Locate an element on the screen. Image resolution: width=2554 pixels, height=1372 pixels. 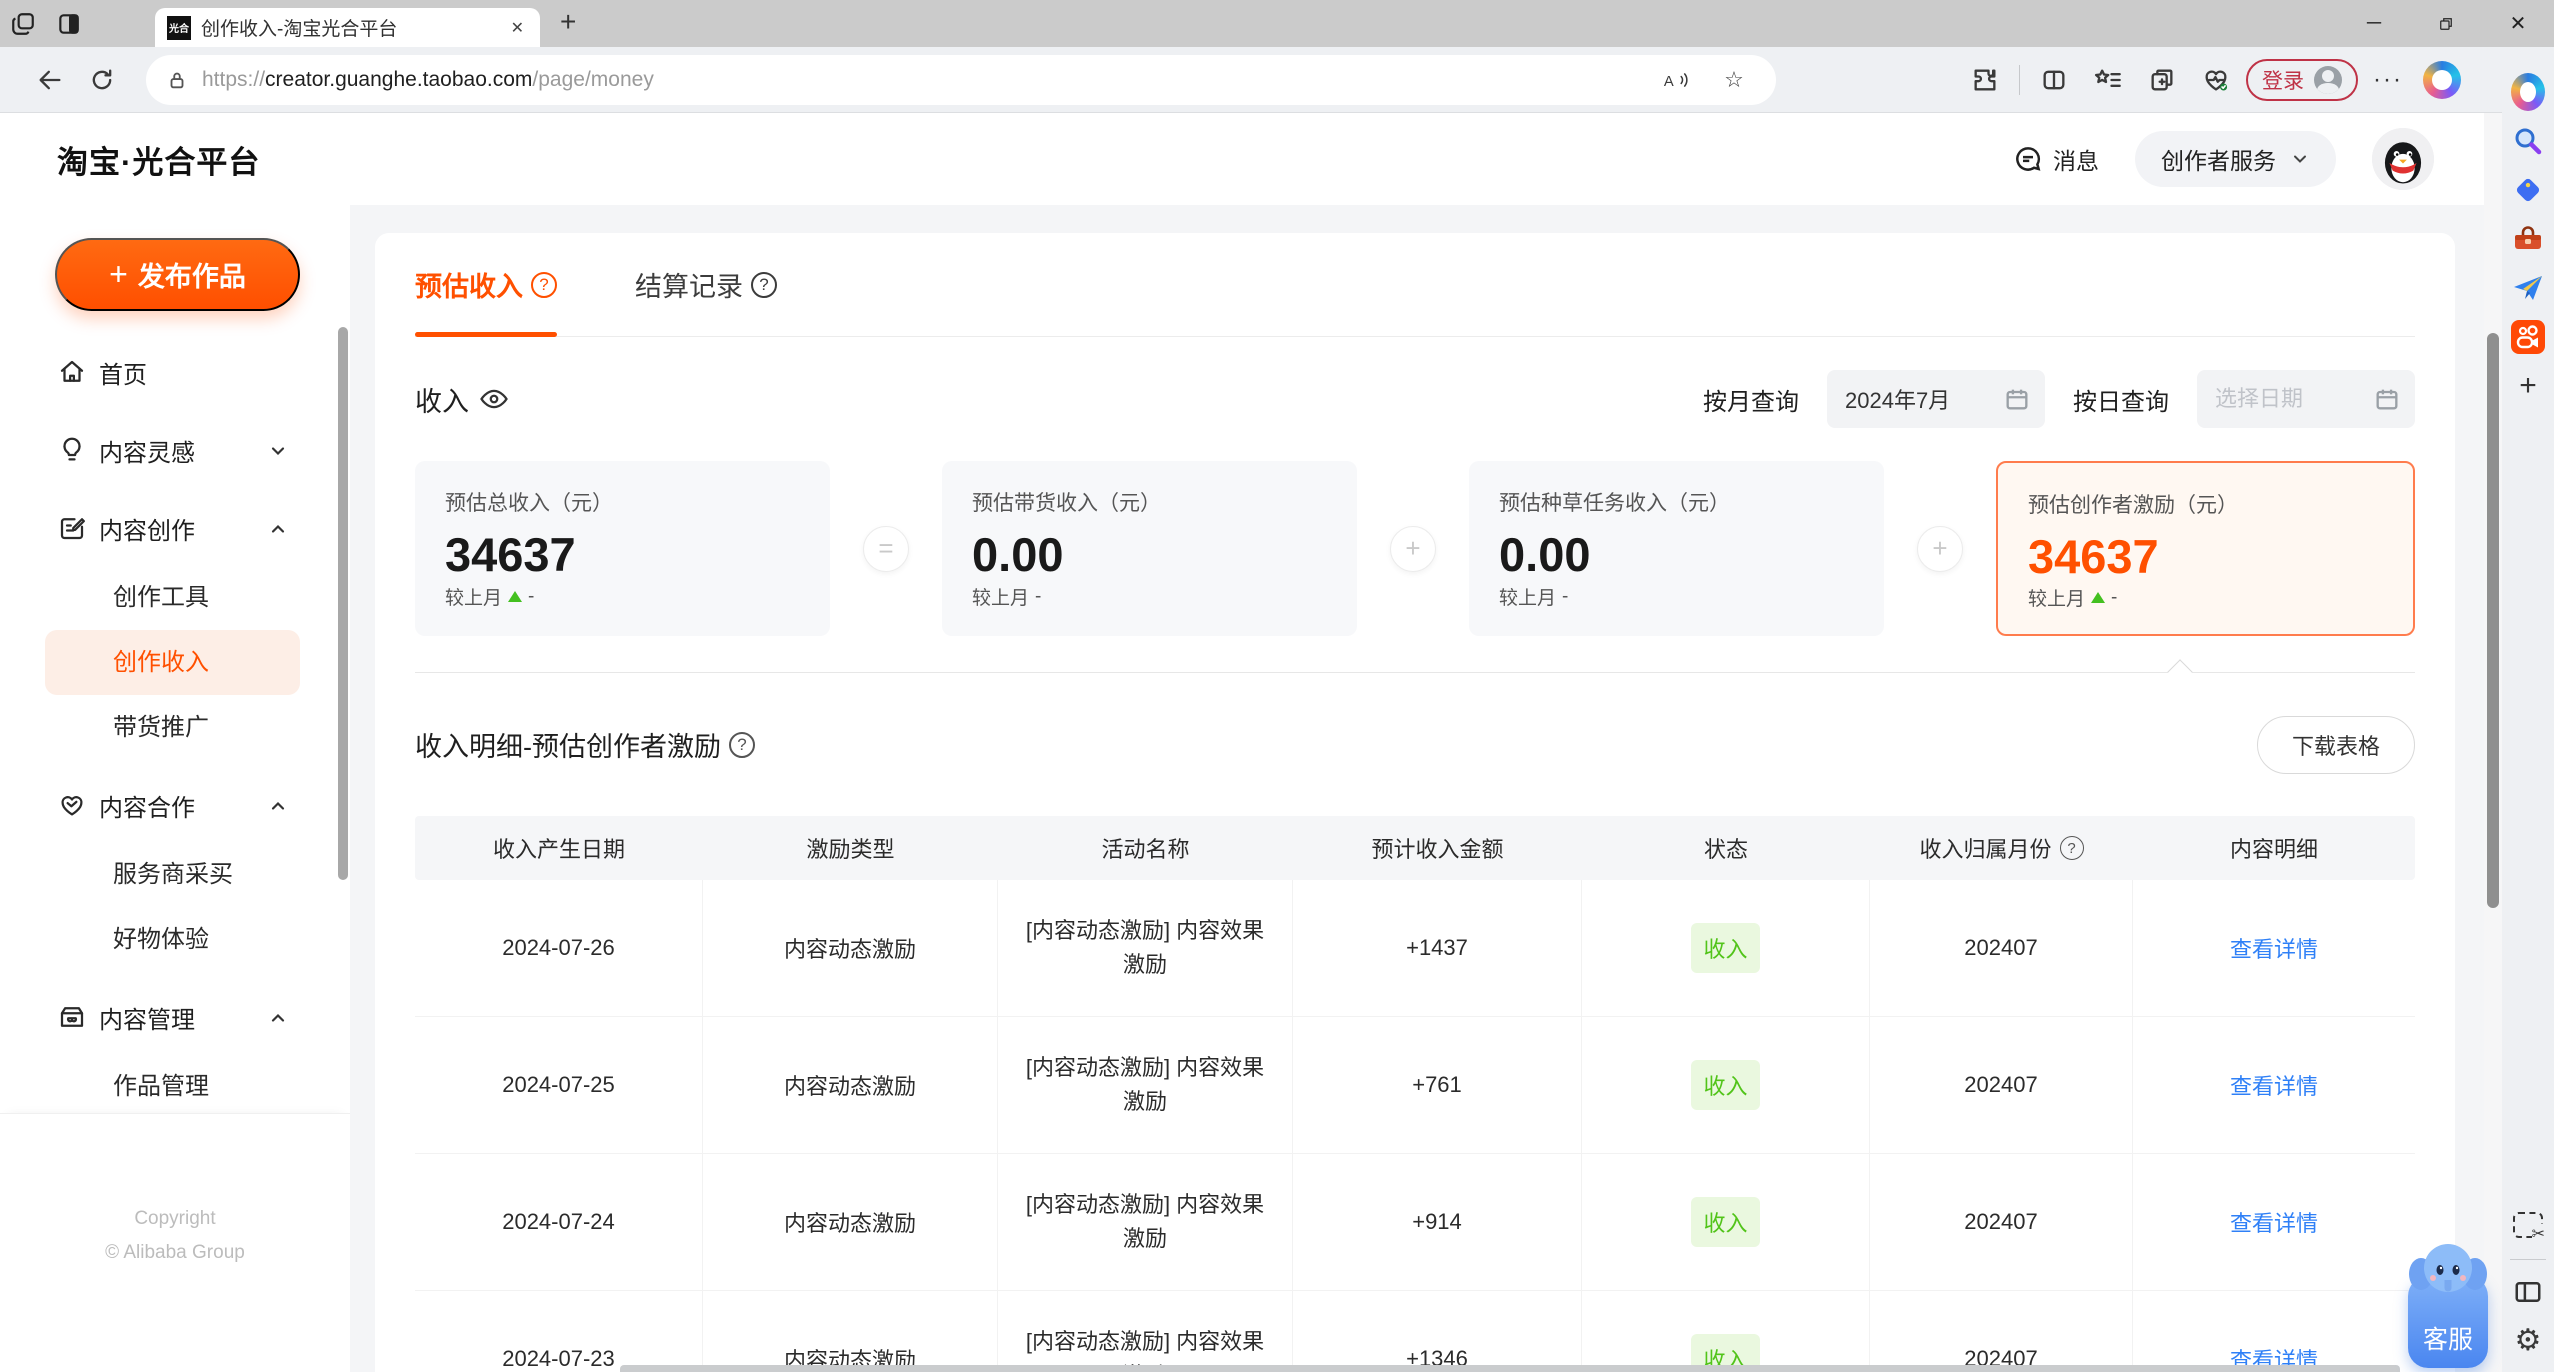
screenshot-icon: ✂ is located at coordinates (2528, 1227).